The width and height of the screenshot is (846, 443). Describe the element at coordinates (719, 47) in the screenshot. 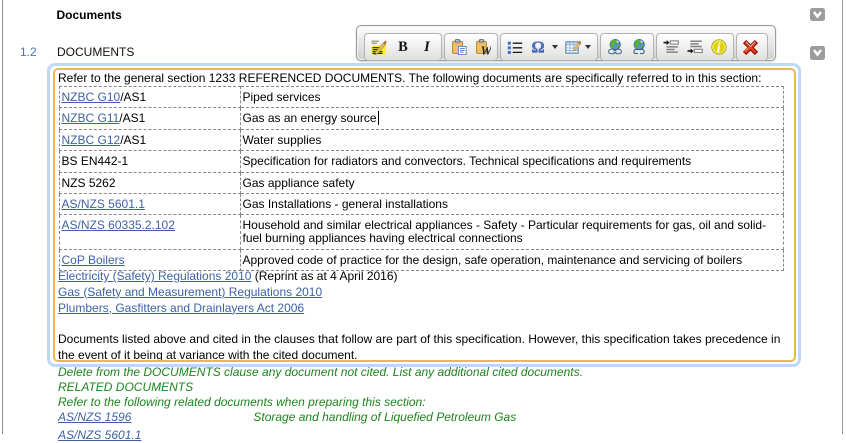

I see `svg-text: i` at that location.